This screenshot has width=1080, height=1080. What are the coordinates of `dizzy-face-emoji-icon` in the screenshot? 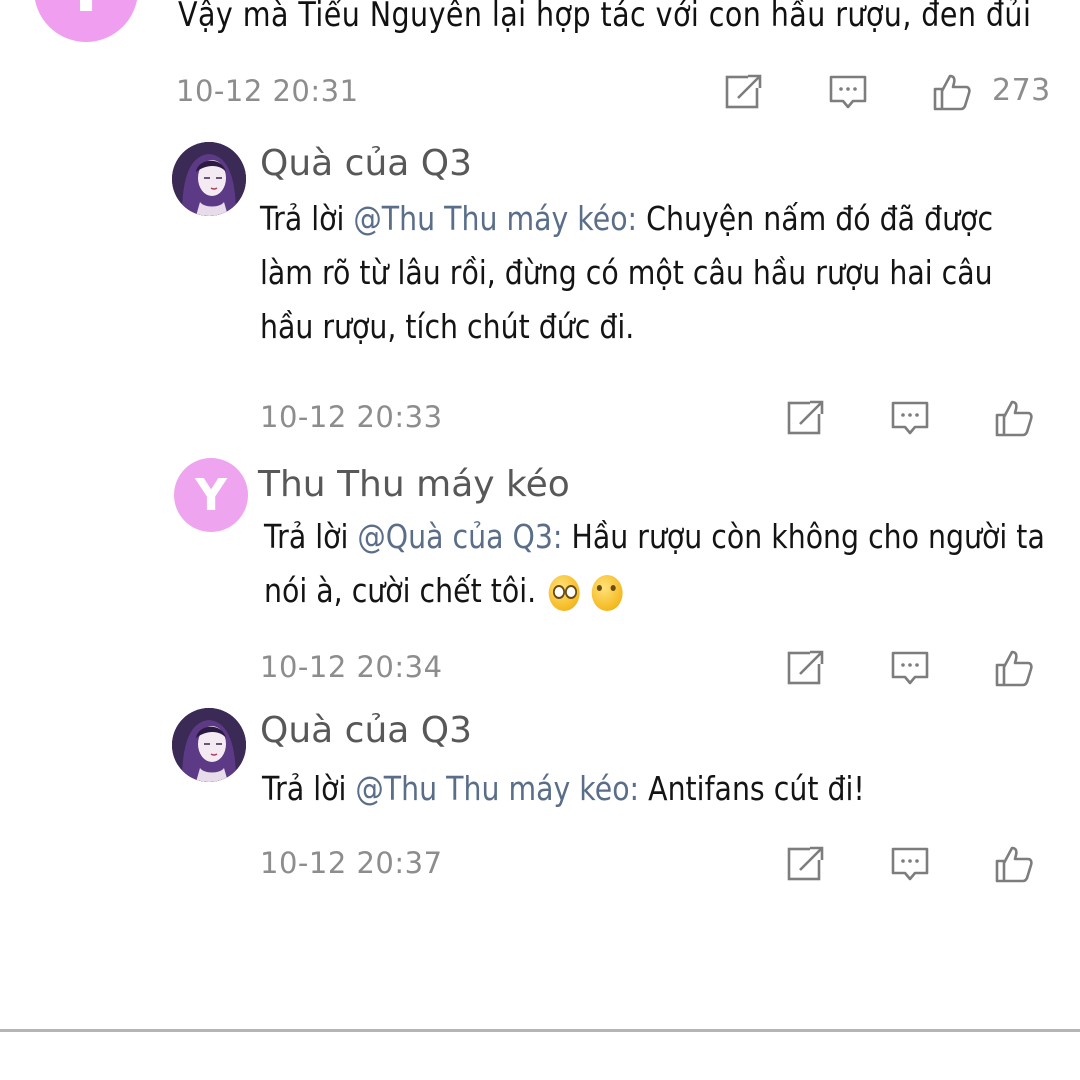 It's located at (564, 592).